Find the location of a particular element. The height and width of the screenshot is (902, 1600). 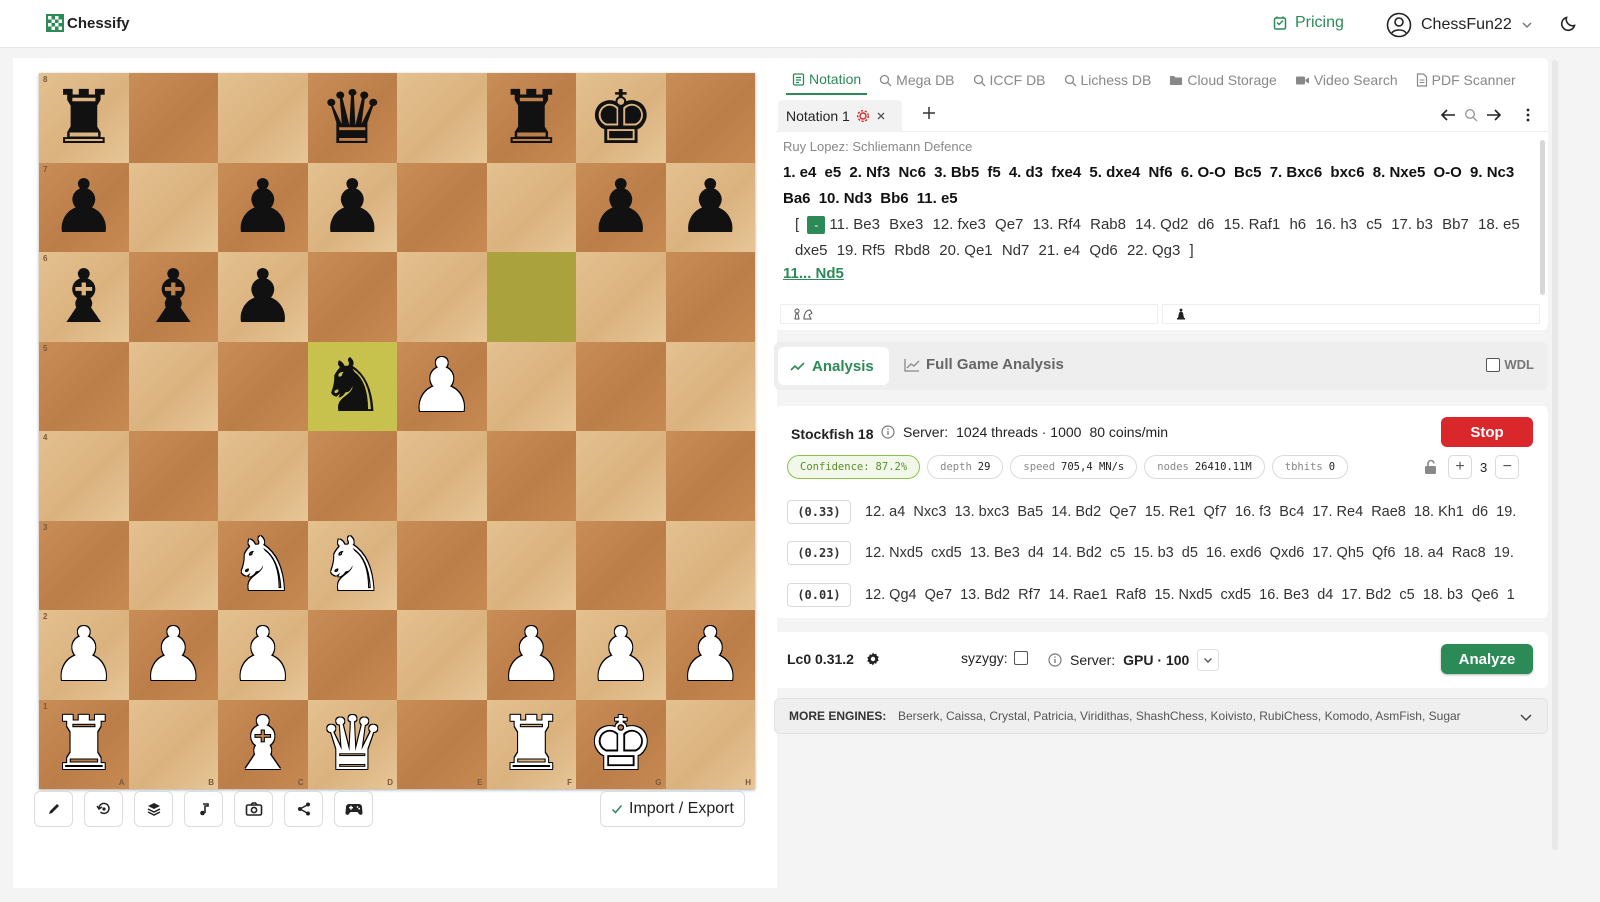

square-e3 is located at coordinates (442, 565).